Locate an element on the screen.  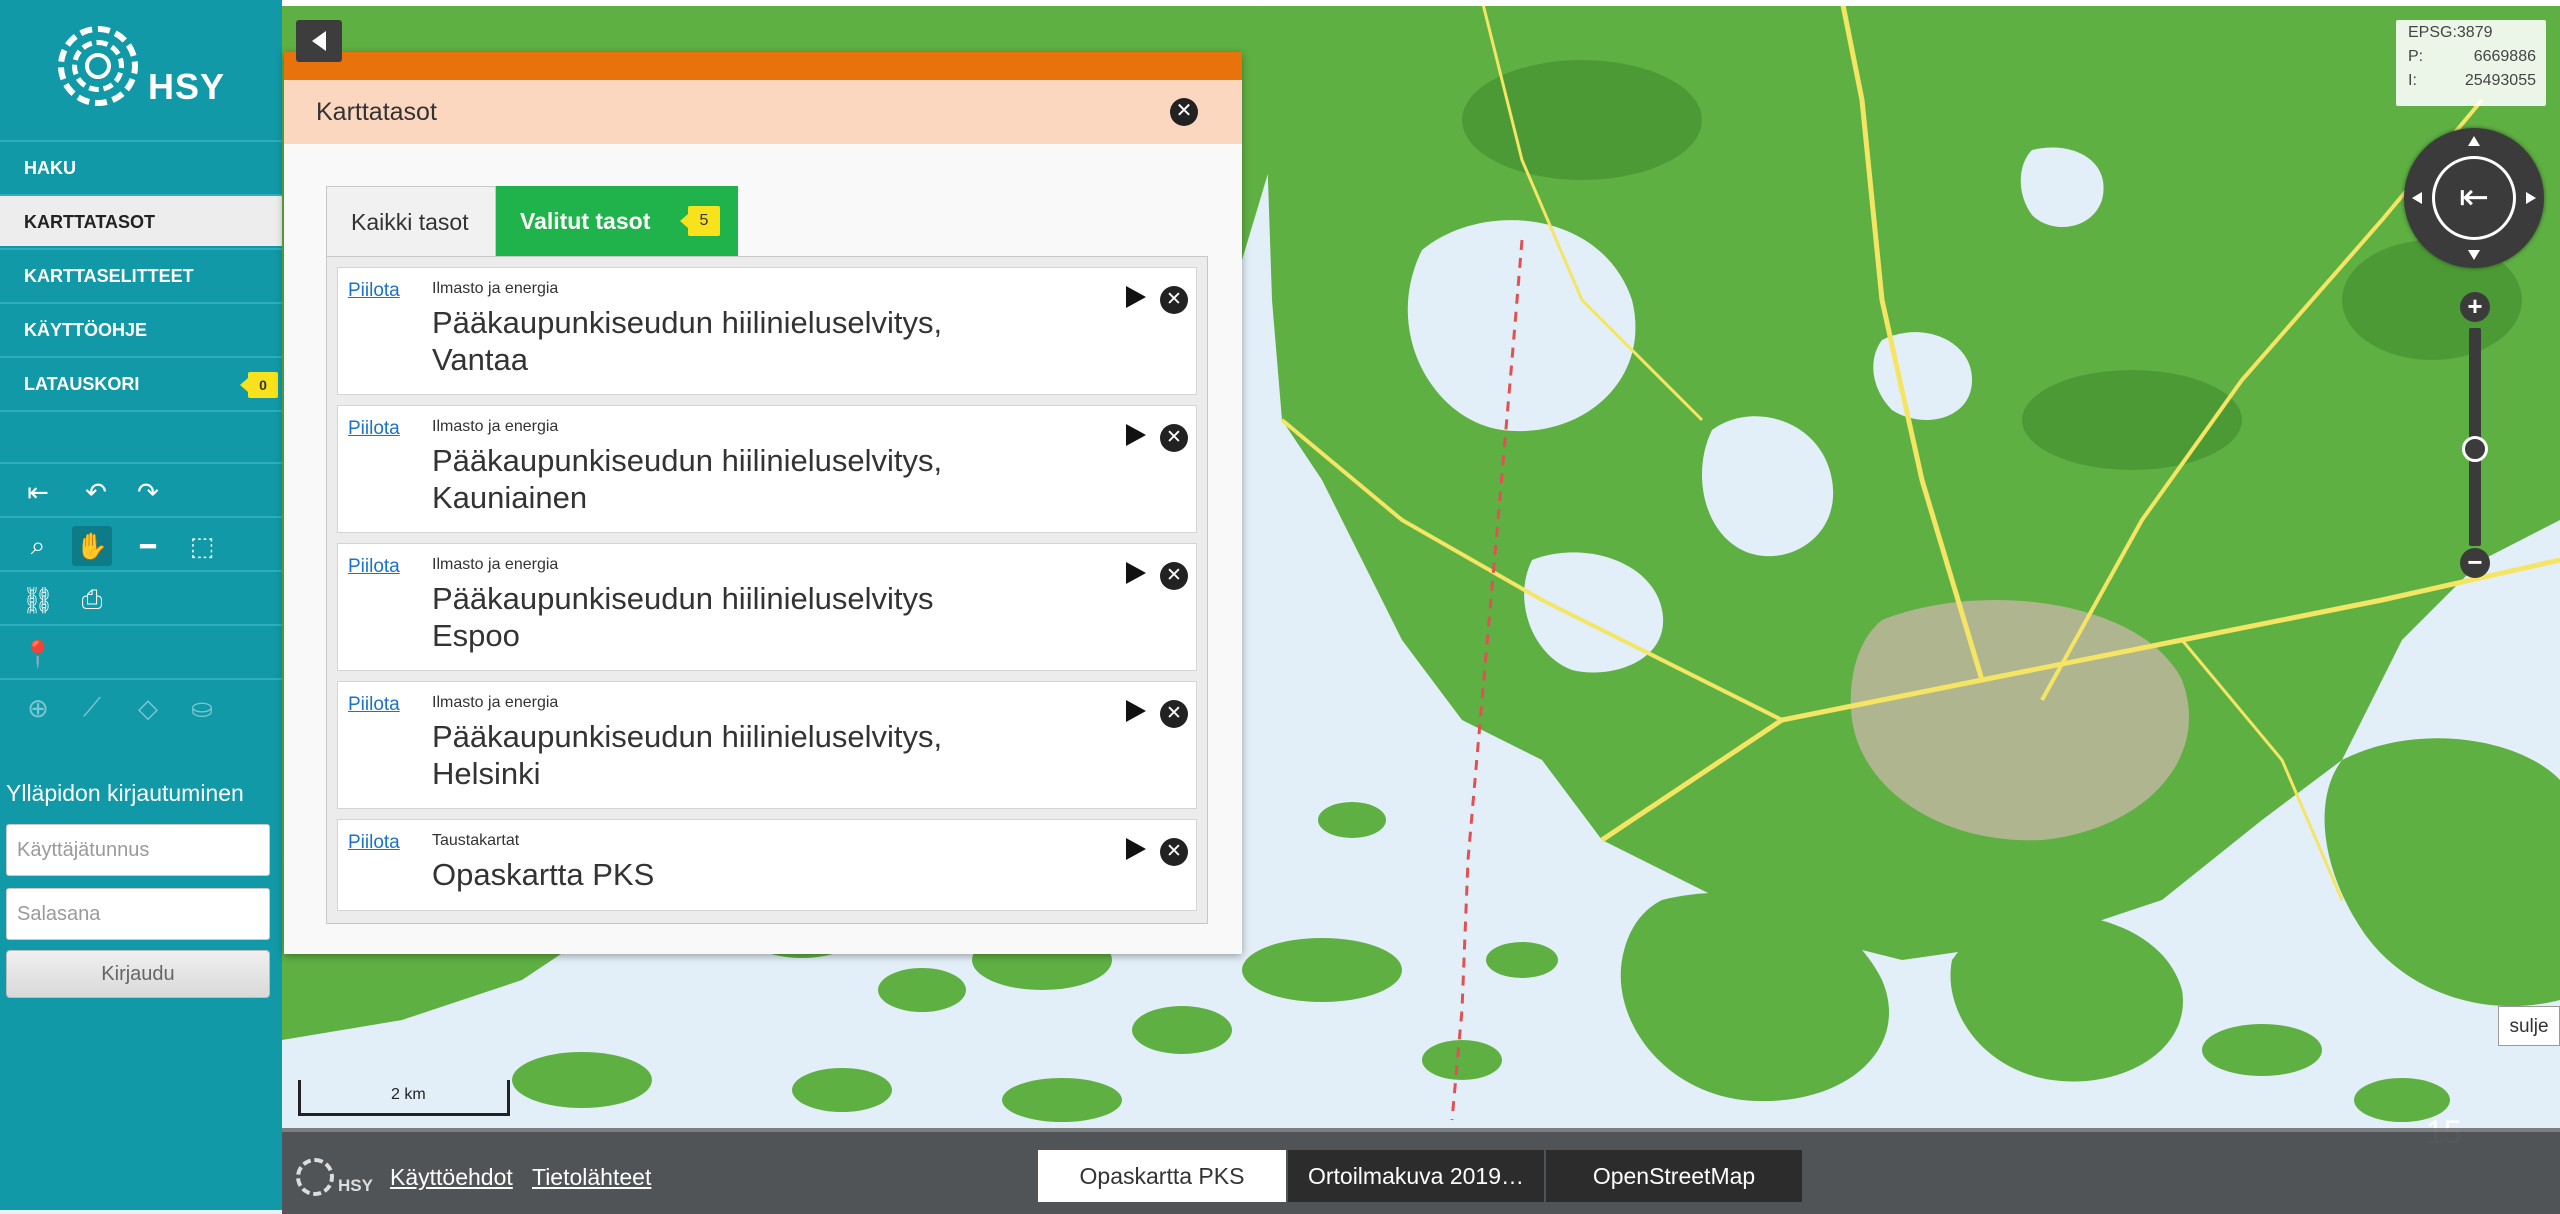
footer-logo-text: HSY is located at coordinates (355, 1185).